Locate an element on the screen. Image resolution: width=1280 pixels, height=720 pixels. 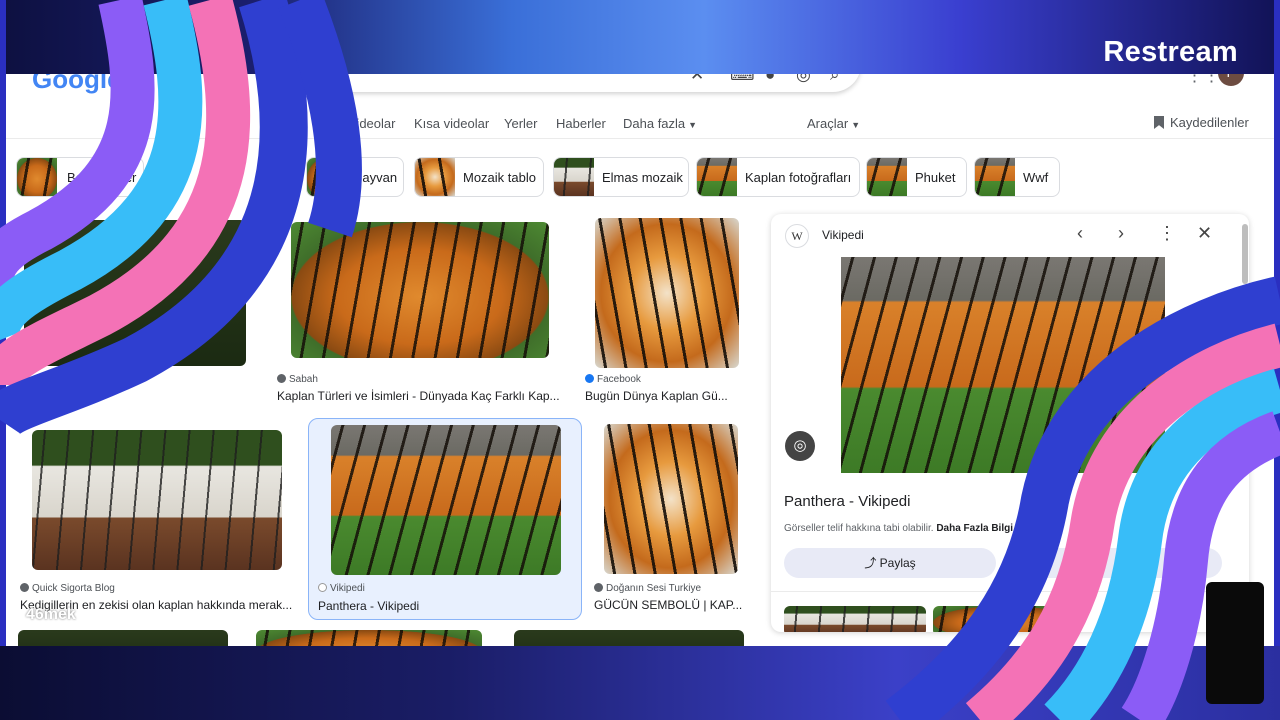
chip-label: Phuket is located at coordinates (935, 177).